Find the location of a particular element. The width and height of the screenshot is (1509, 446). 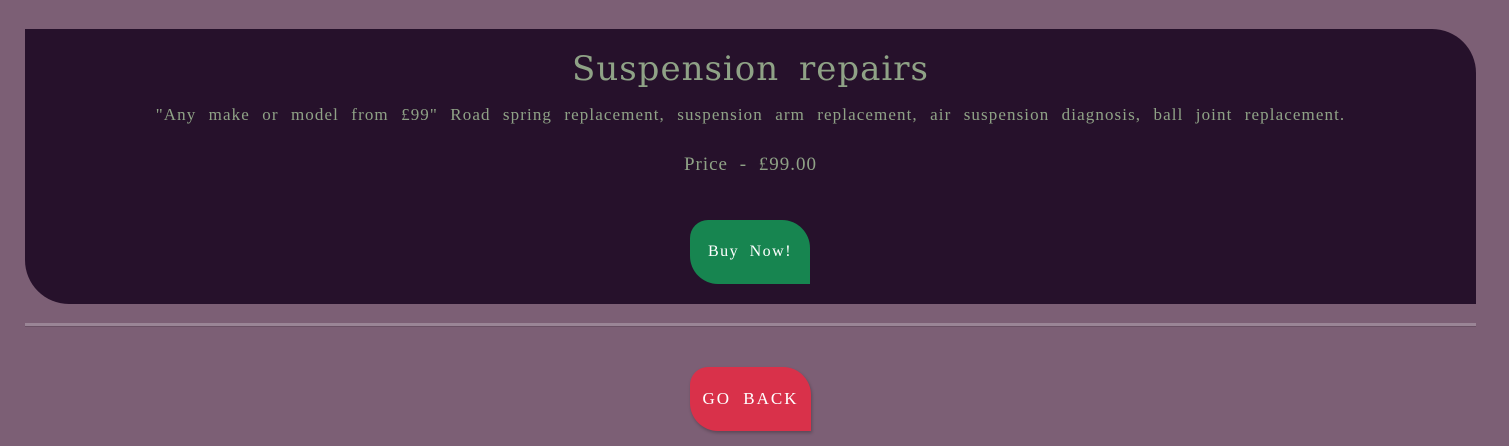

product-price: Price - £99.00 is located at coordinates (750, 164).